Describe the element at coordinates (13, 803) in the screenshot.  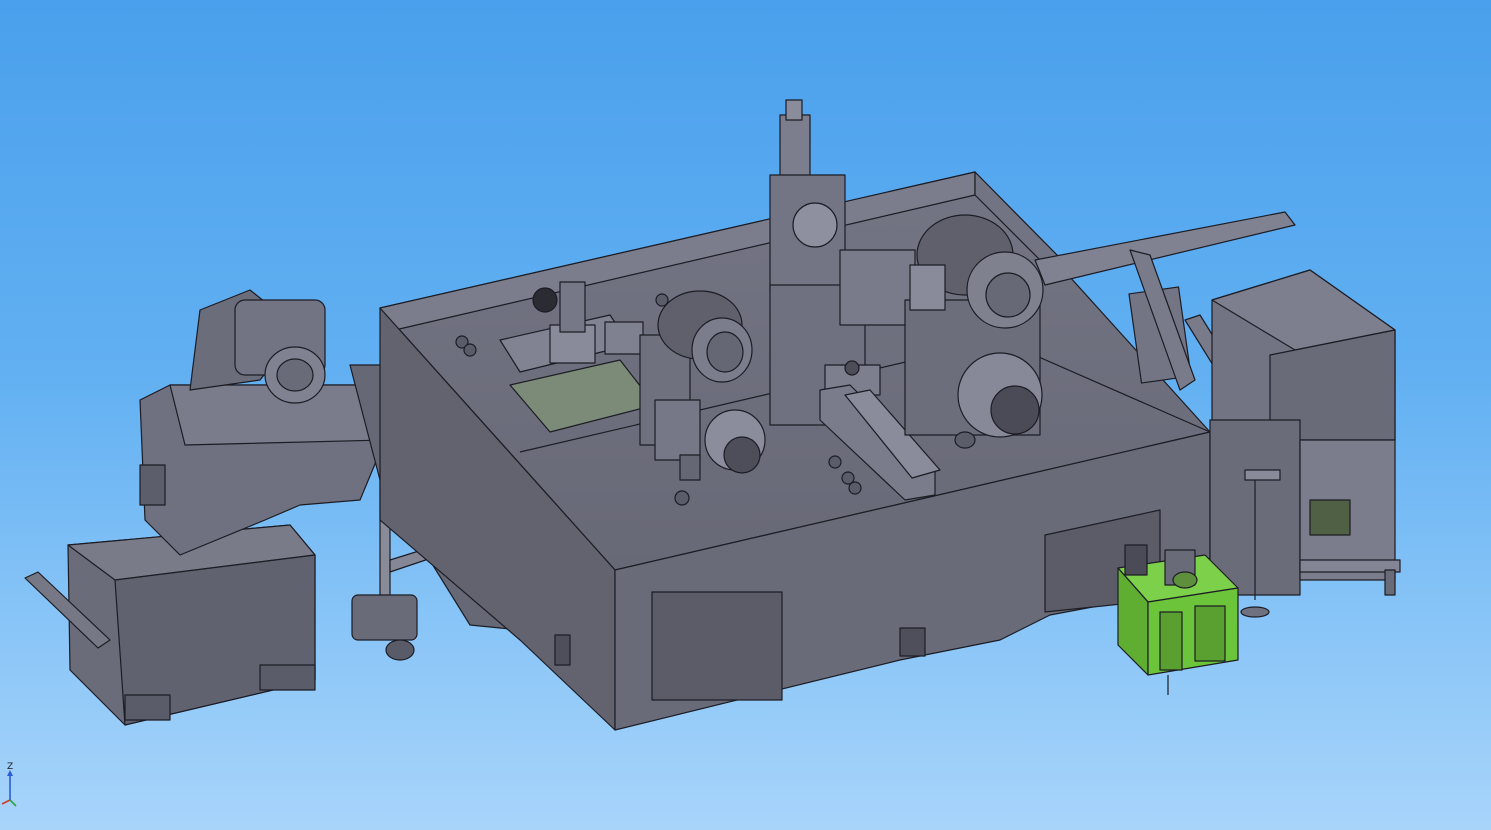
I see `y-axis-line` at that location.